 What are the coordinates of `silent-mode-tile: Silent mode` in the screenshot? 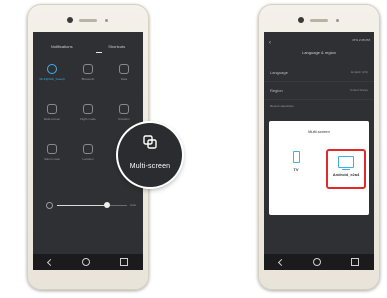 It's located at (52, 152).